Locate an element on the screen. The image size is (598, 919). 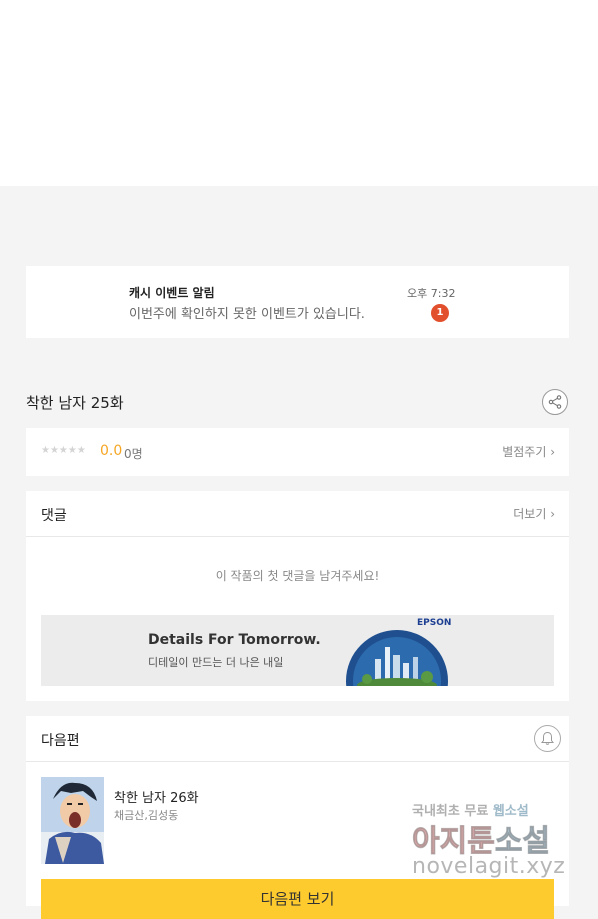
notification-badge: 1 is located at coordinates (440, 313).